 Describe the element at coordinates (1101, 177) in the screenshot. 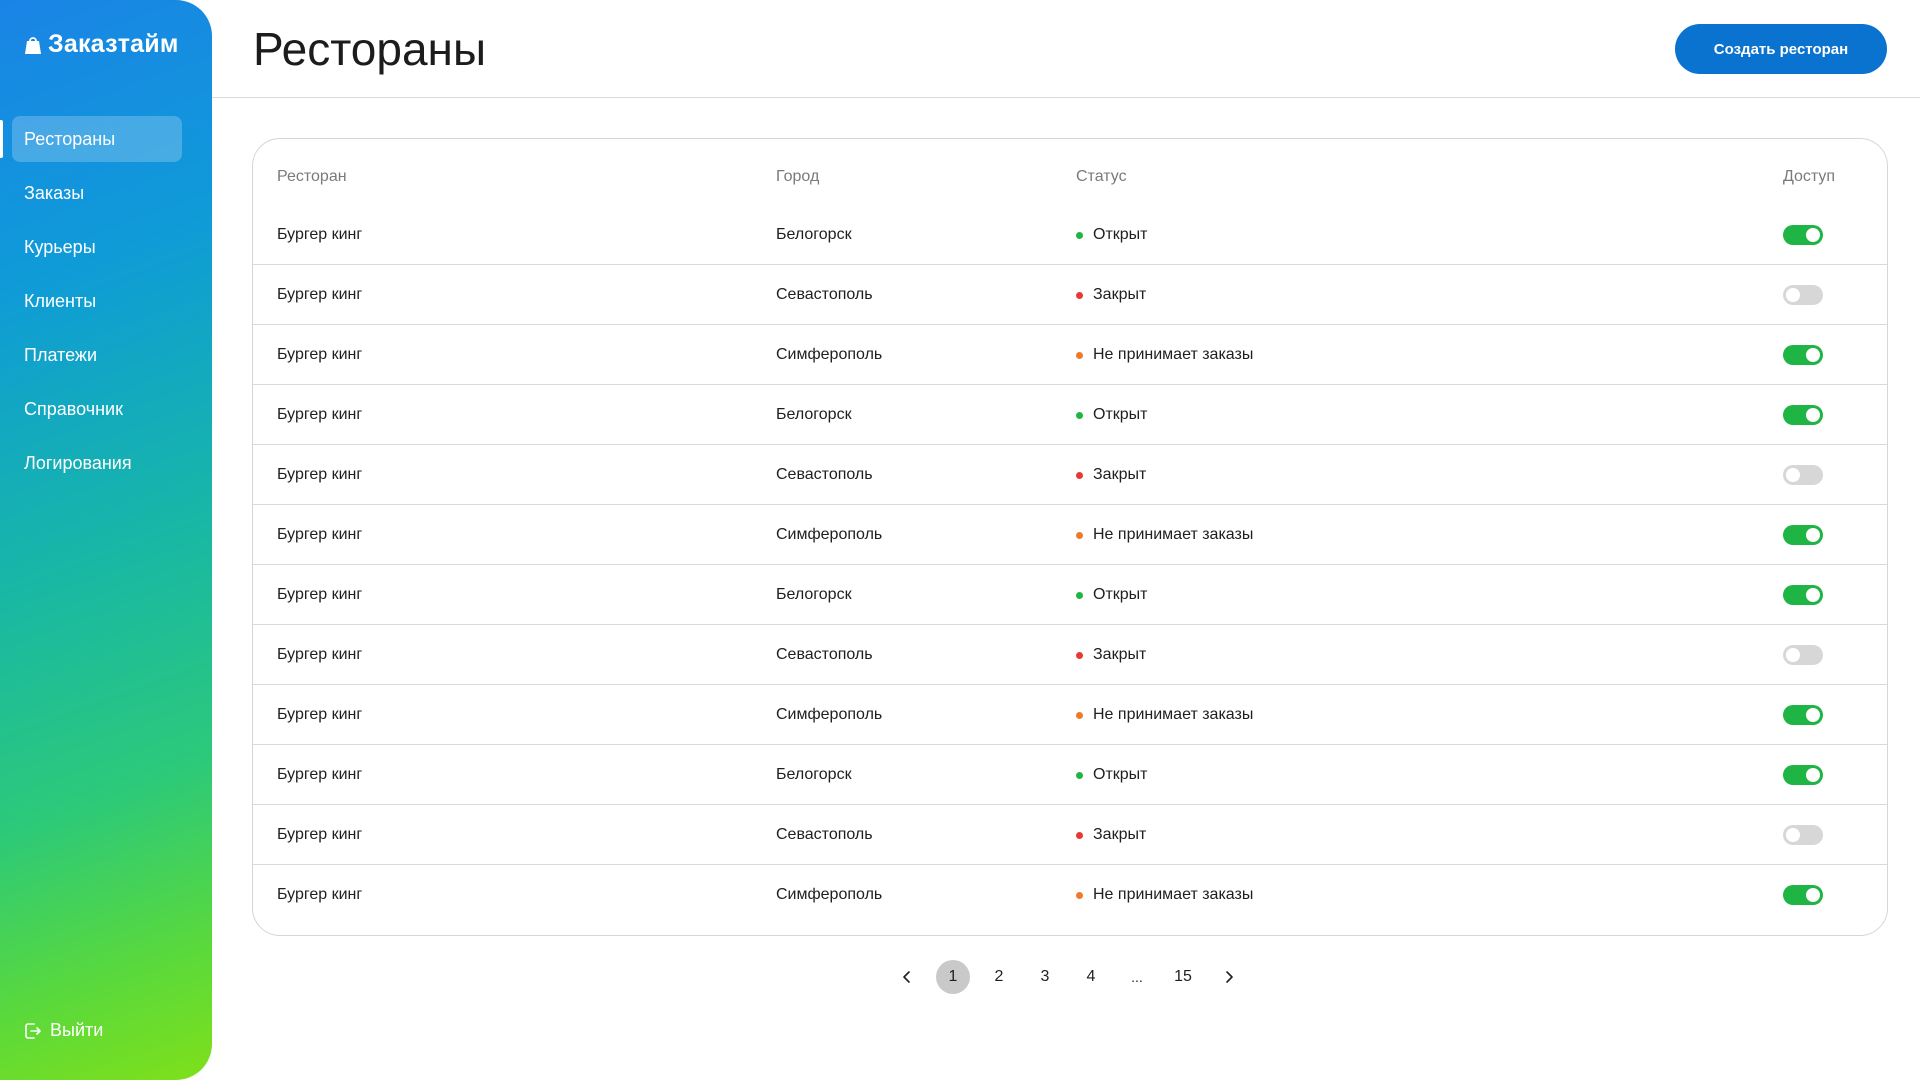

I see `column-header-status: Статус` at that location.